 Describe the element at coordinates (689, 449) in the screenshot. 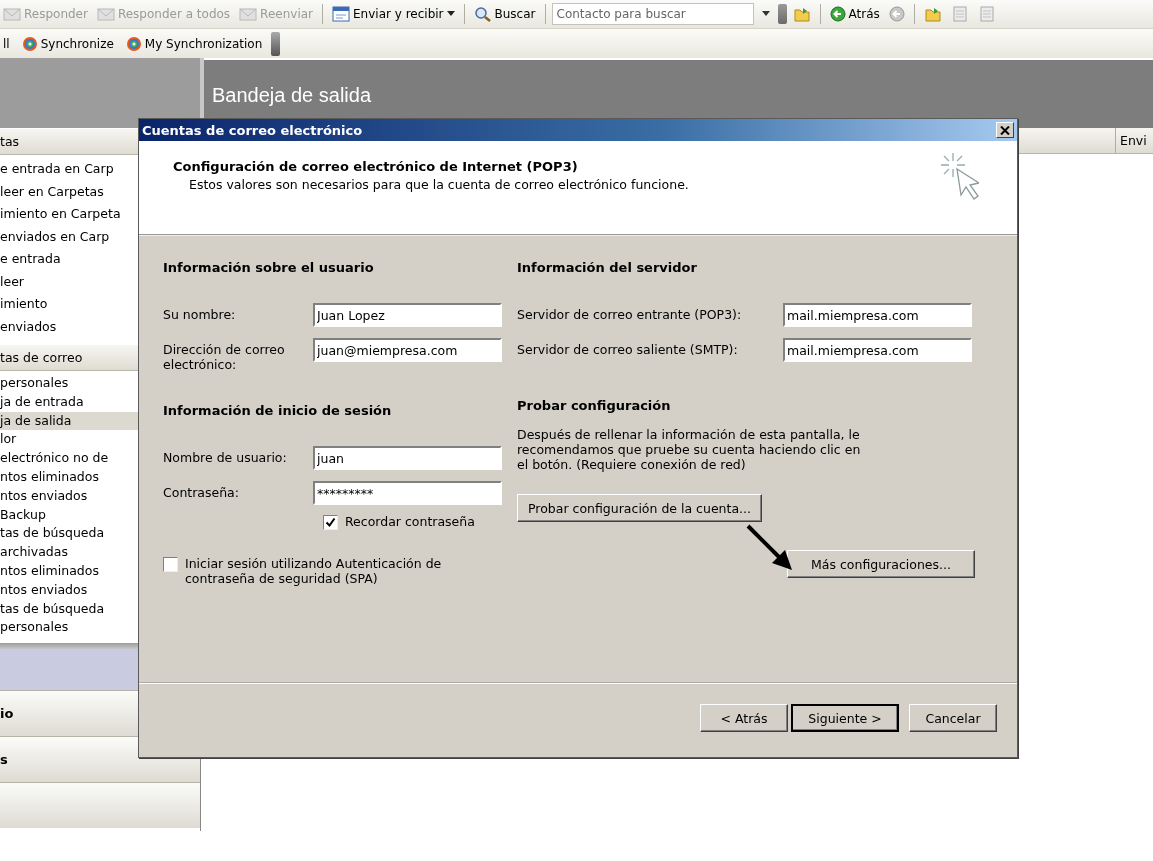

I see `description-text: Después de rellenar la información de esta pantalla, le recomendamos que pruebe su cuenta haciendo clic en el botón. (Requiere conexión de red)` at that location.